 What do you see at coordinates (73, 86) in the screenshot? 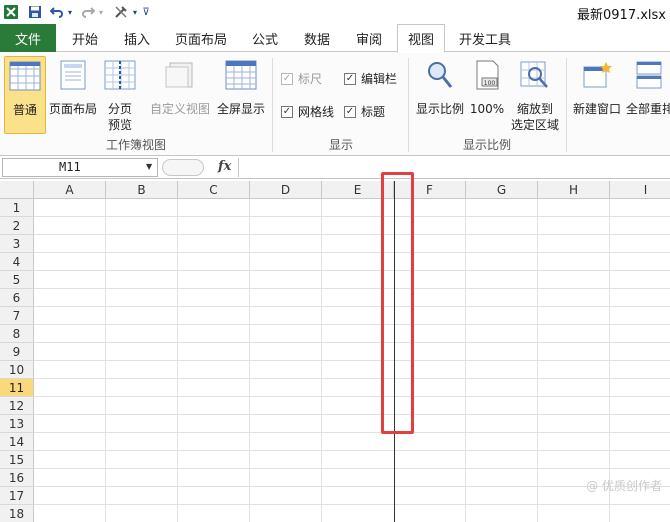
I see `page-layout-view-button: 页面布局` at bounding box center [73, 86].